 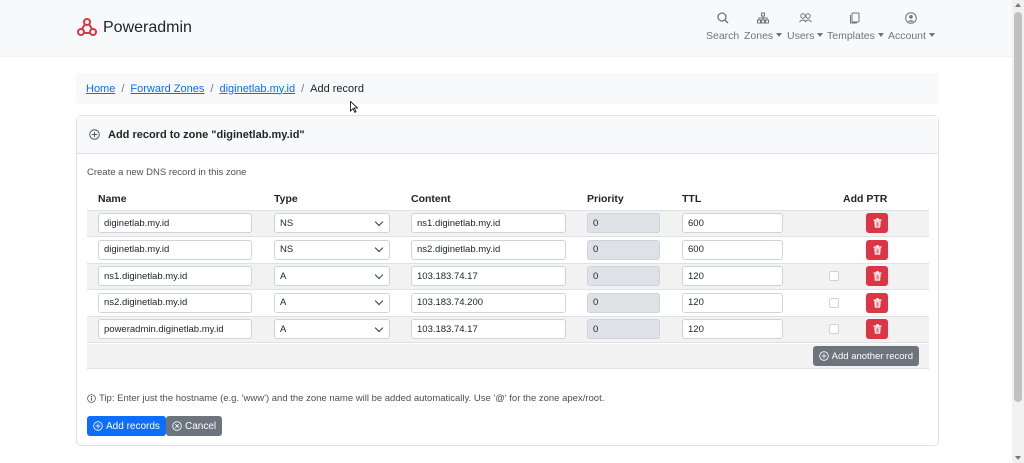 I want to click on breadcrumb-current: Add record, so click(x=337, y=88).